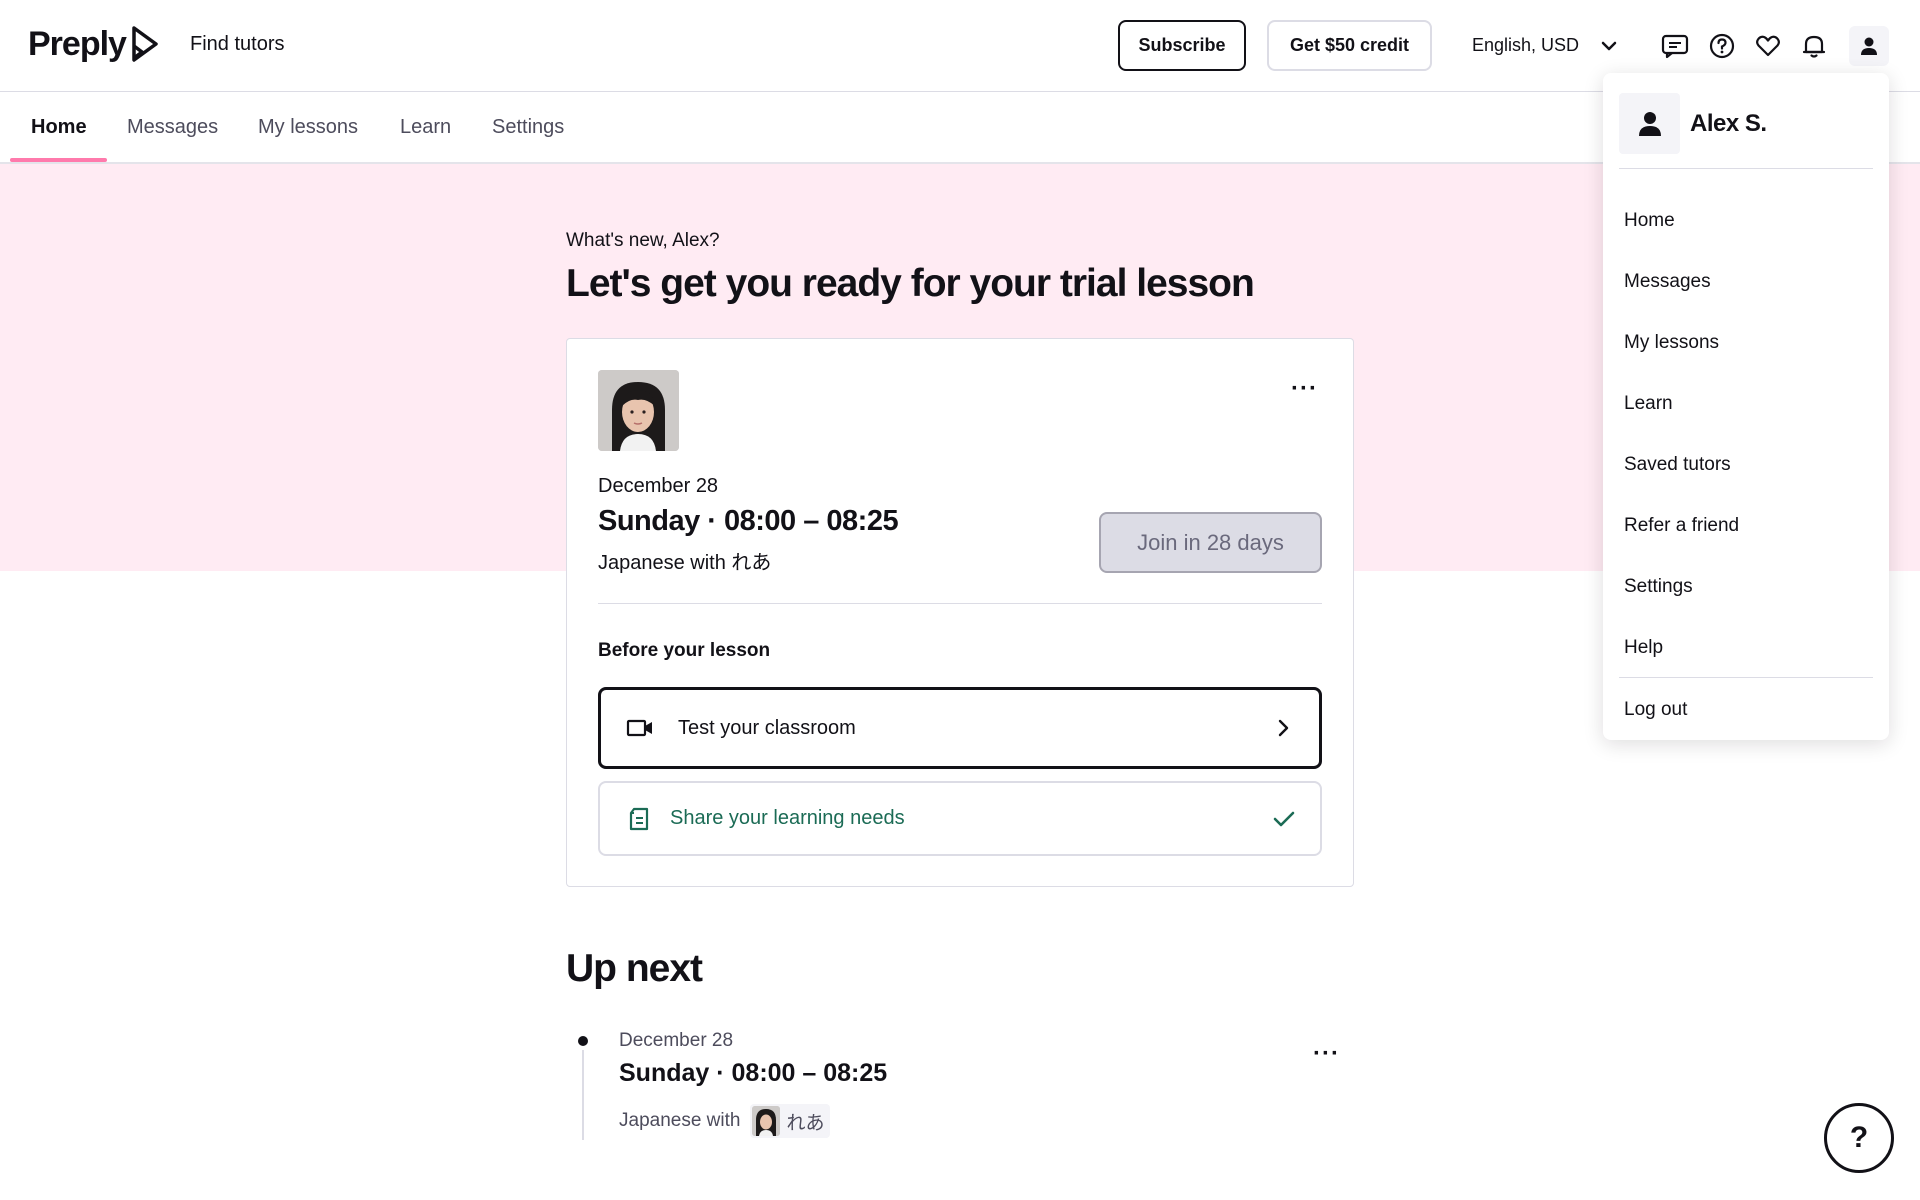  Describe the element at coordinates (1814, 46) in the screenshot. I see `bell-icon` at that location.